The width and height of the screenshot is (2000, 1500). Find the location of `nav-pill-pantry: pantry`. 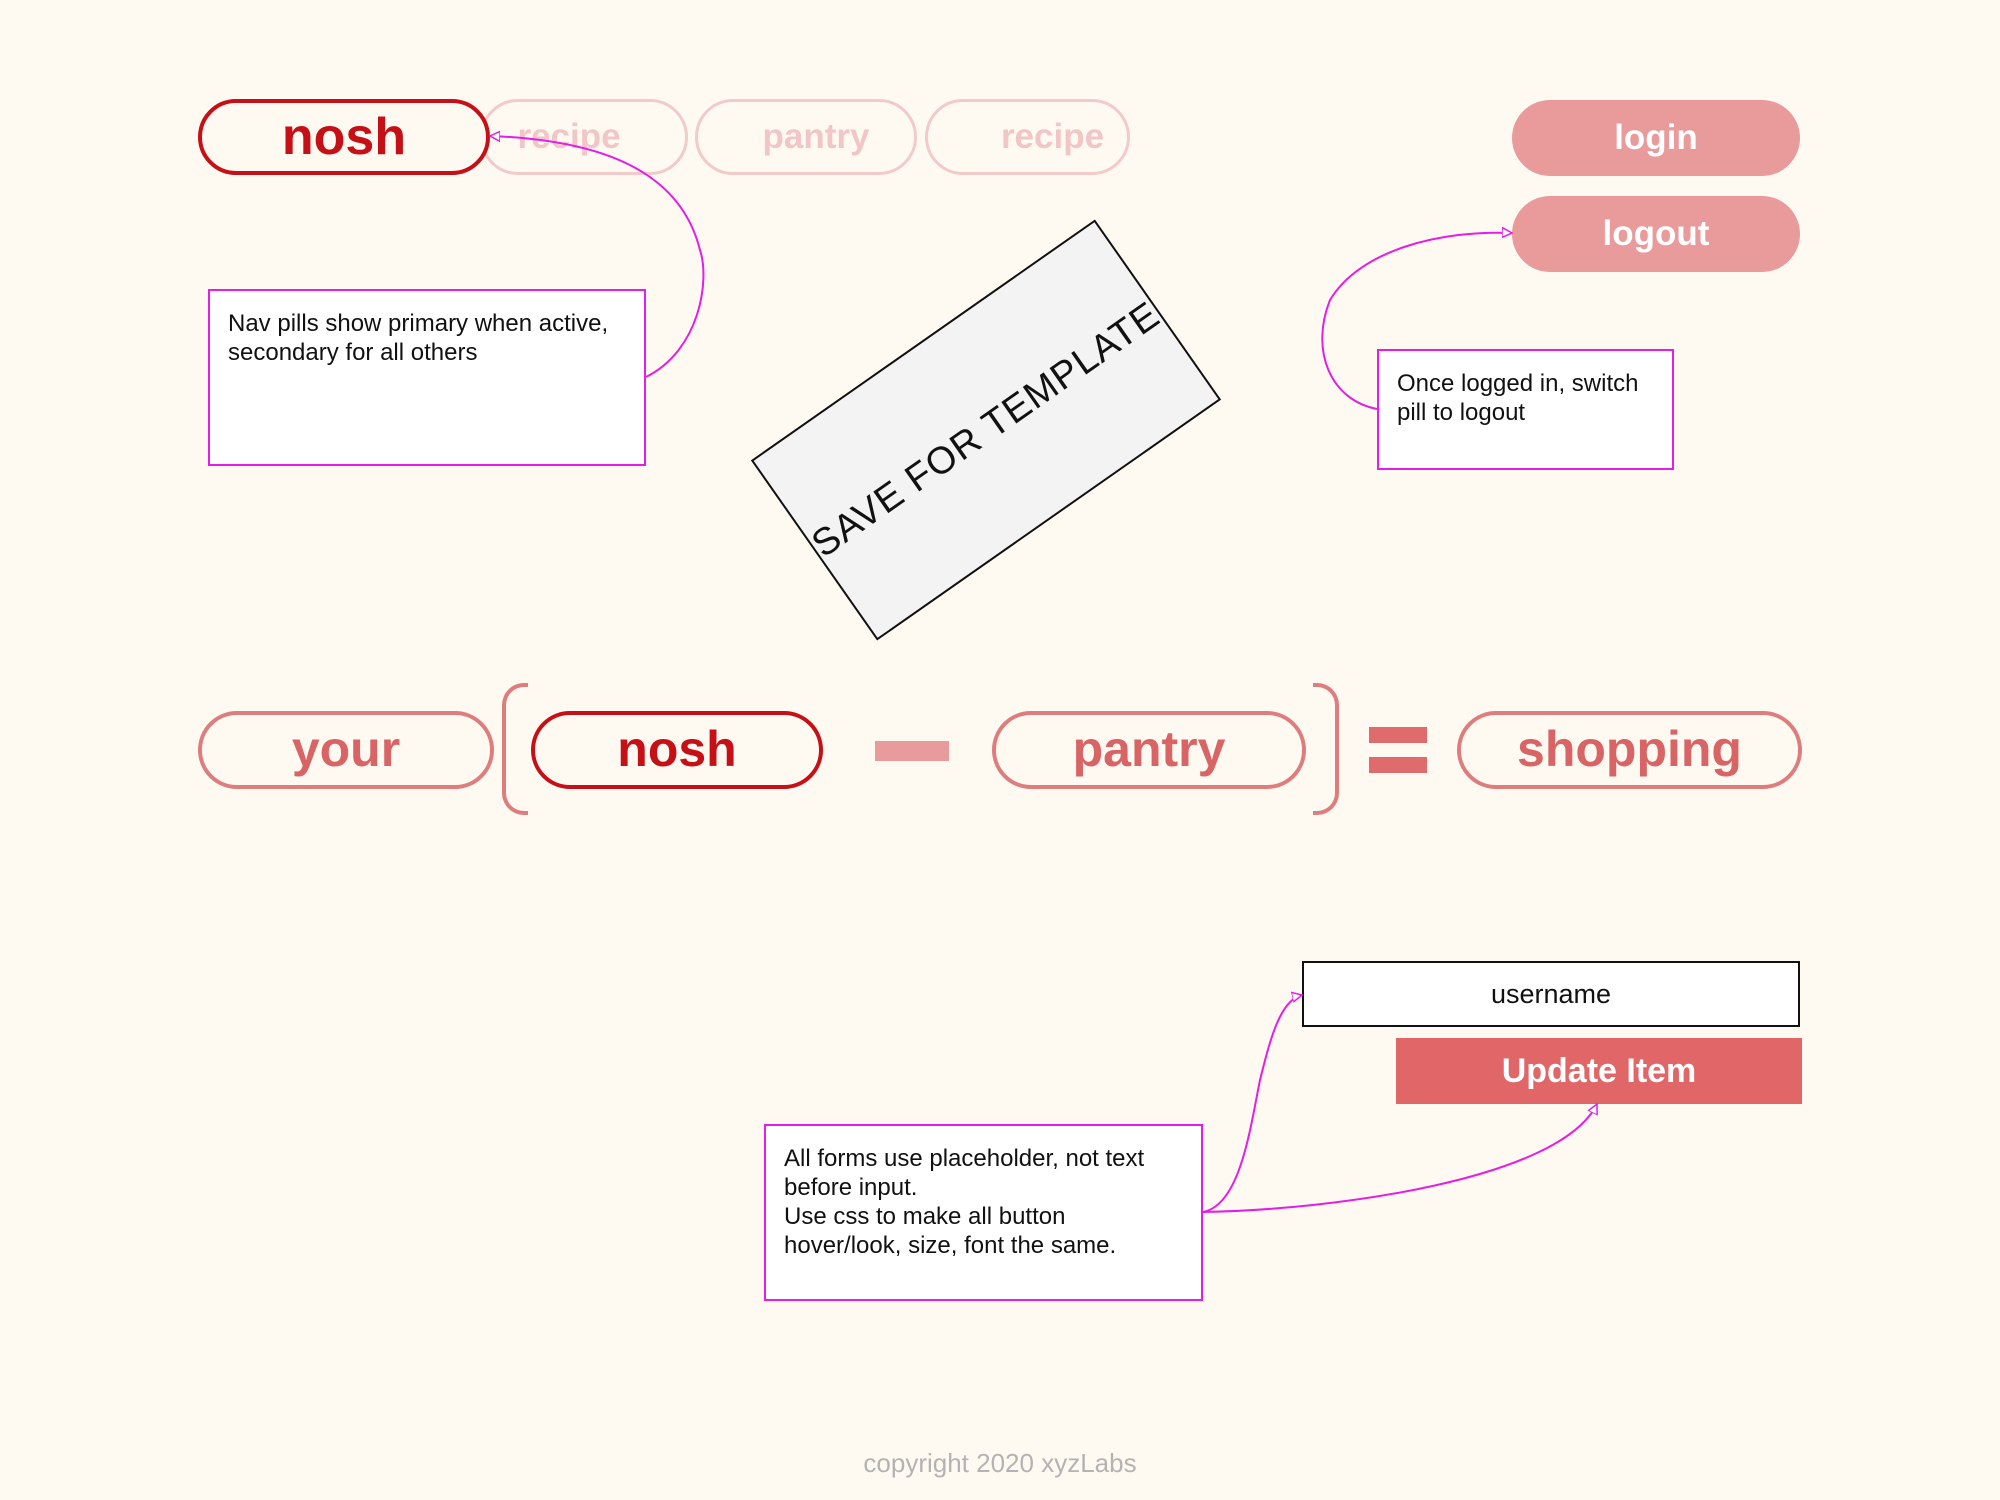

nav-pill-pantry: pantry is located at coordinates (806, 137).